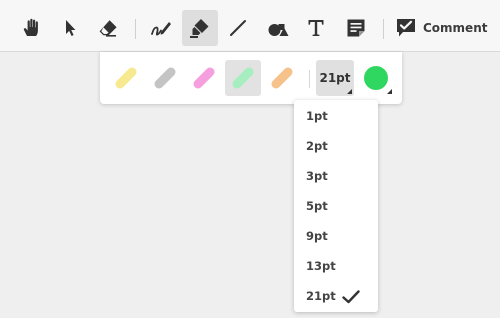 The width and height of the screenshot is (500, 318). I want to click on size-option-5pt: 5pt, so click(336, 206).